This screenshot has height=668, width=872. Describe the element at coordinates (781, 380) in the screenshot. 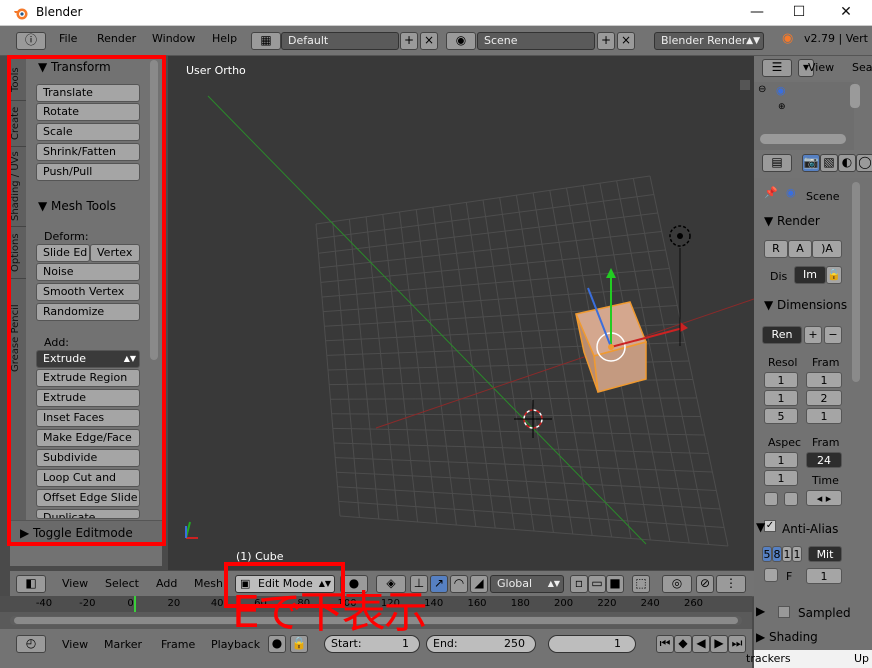

I see `resolution-x-field: 1` at that location.